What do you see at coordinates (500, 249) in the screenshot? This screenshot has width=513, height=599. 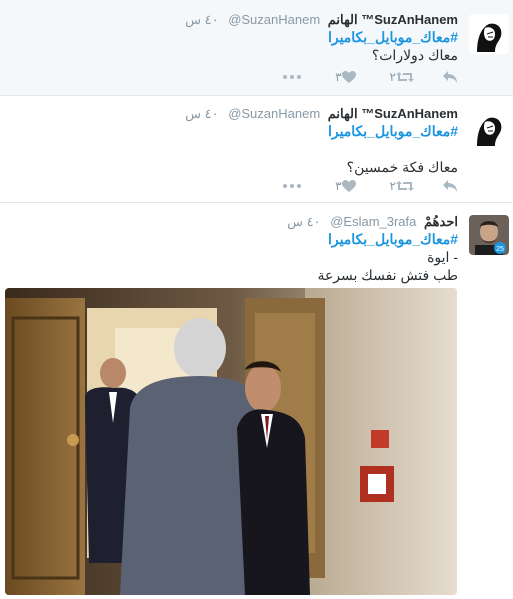 I see `svg-text: 25` at bounding box center [500, 249].